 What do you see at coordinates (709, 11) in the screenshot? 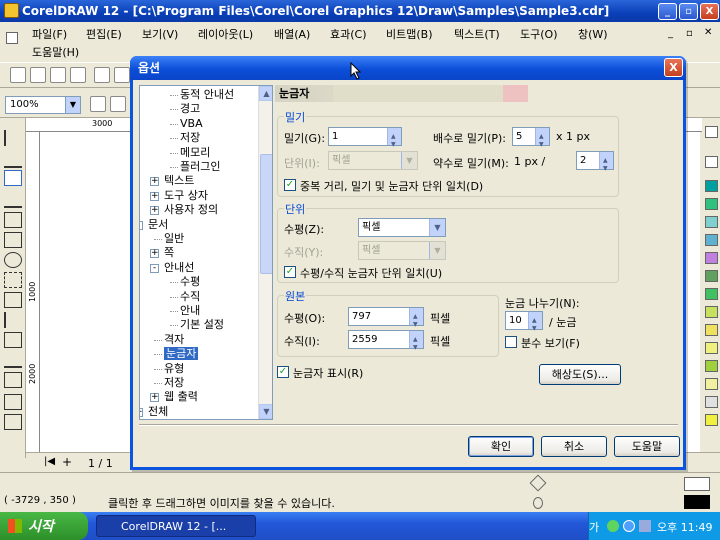
I see `app-close-button: X` at bounding box center [709, 11].